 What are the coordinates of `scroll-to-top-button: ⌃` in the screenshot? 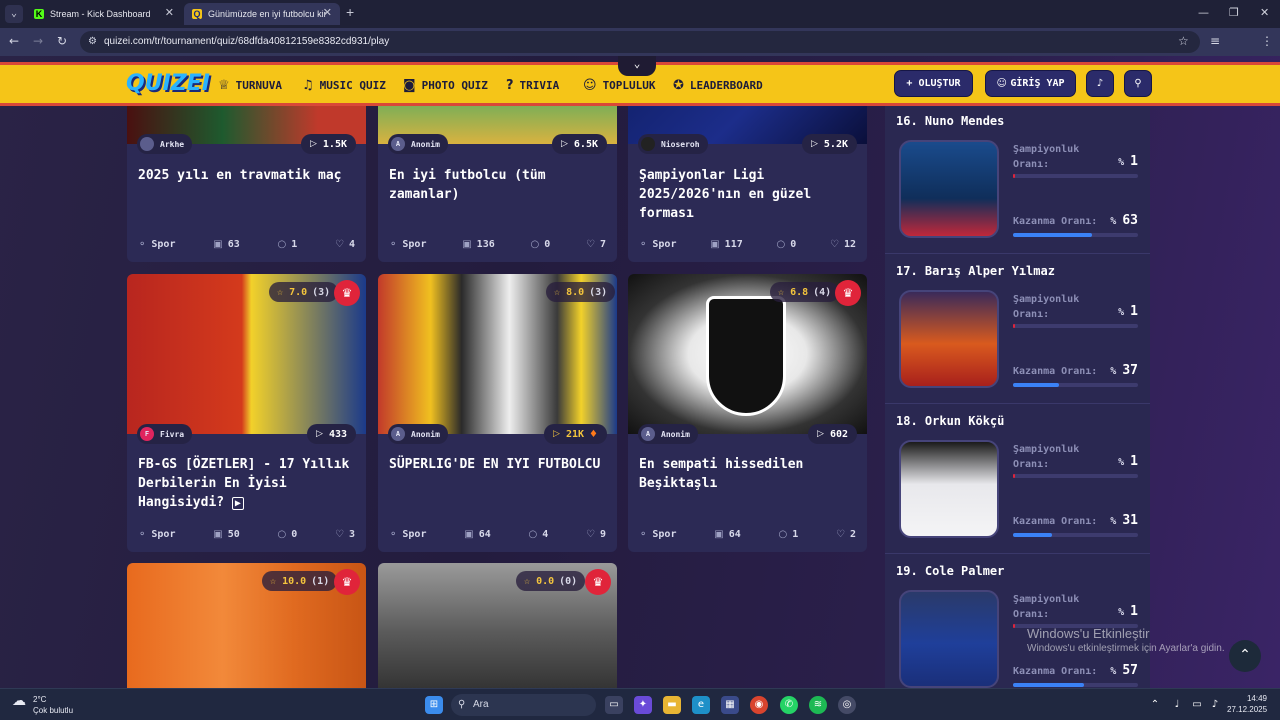 It's located at (1245, 656).